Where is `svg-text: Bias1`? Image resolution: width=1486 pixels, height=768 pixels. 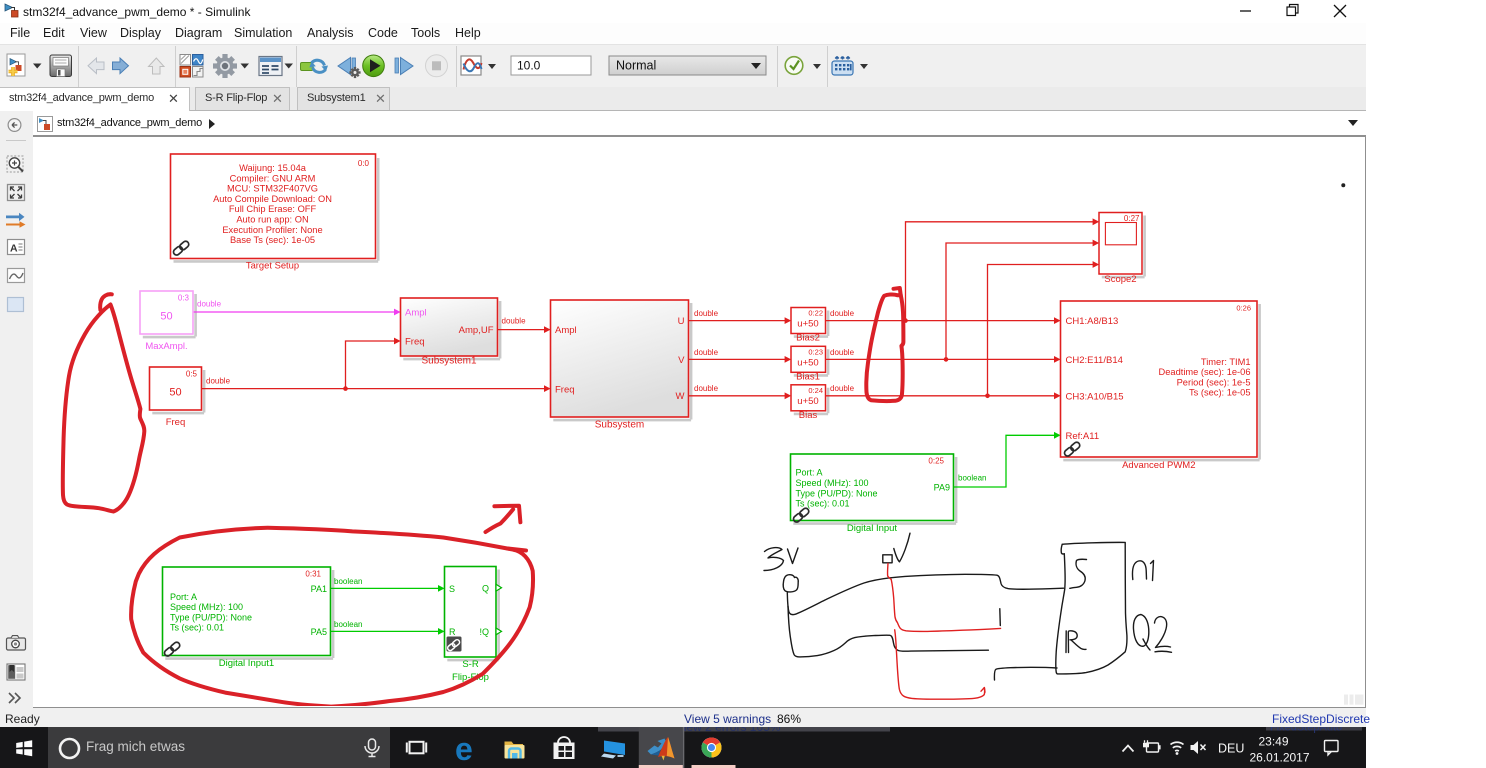
svg-text: Bias1 is located at coordinates (808, 376).